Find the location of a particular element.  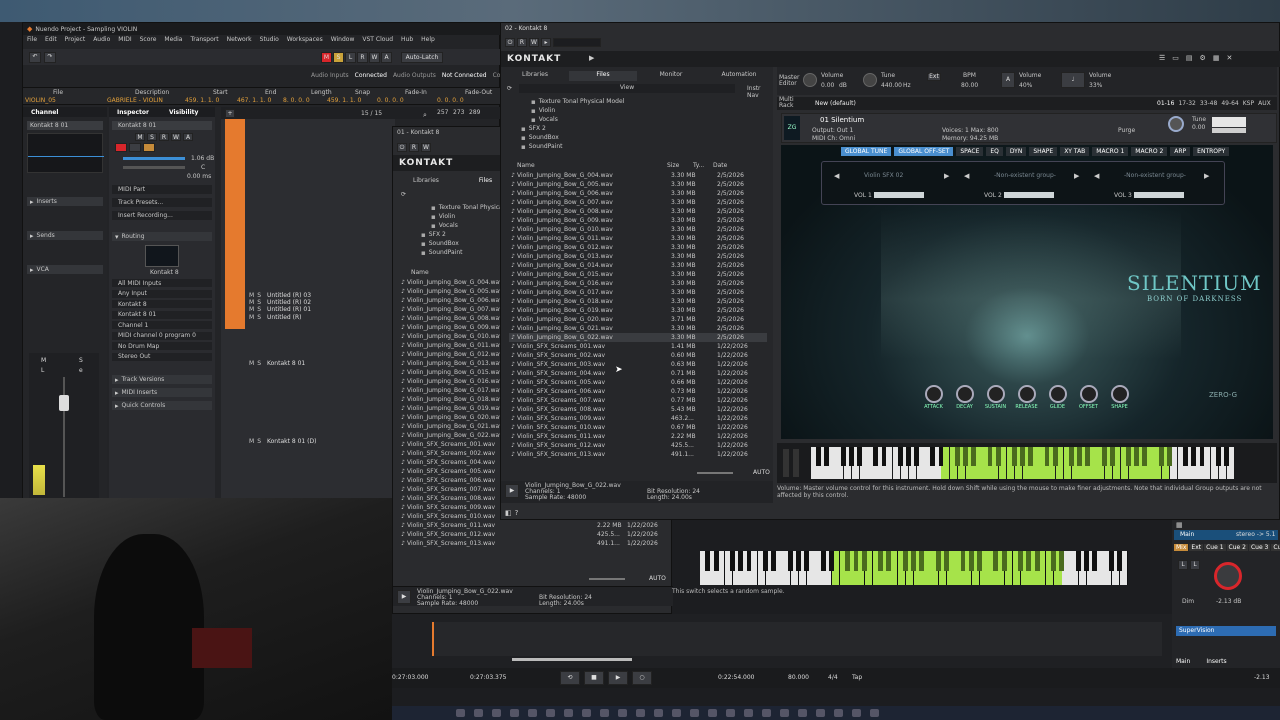

tree-item: ▪ Vocals is located at coordinates (642, 119).